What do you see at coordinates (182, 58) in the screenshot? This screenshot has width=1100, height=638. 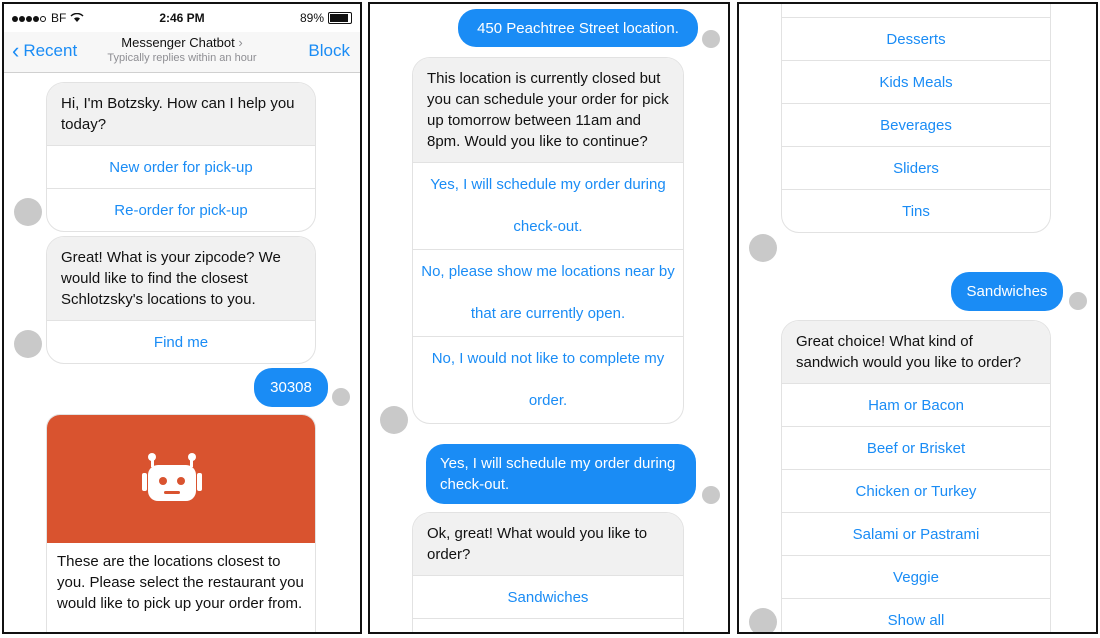 I see `response-time-subtitle: Typically replies within an hour` at bounding box center [182, 58].